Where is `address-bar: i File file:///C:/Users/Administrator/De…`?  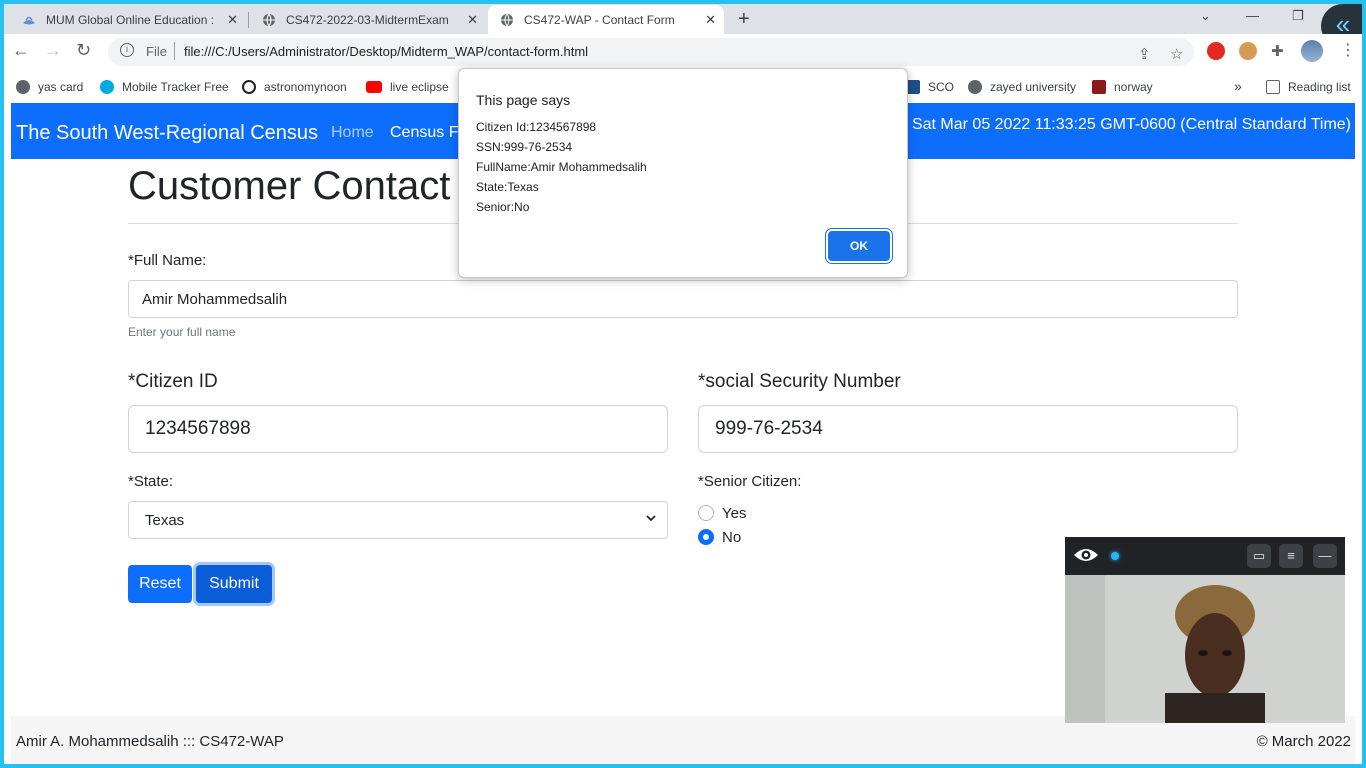
address-bar: i File file:///C:/Users/Administrator/De… is located at coordinates (651, 52).